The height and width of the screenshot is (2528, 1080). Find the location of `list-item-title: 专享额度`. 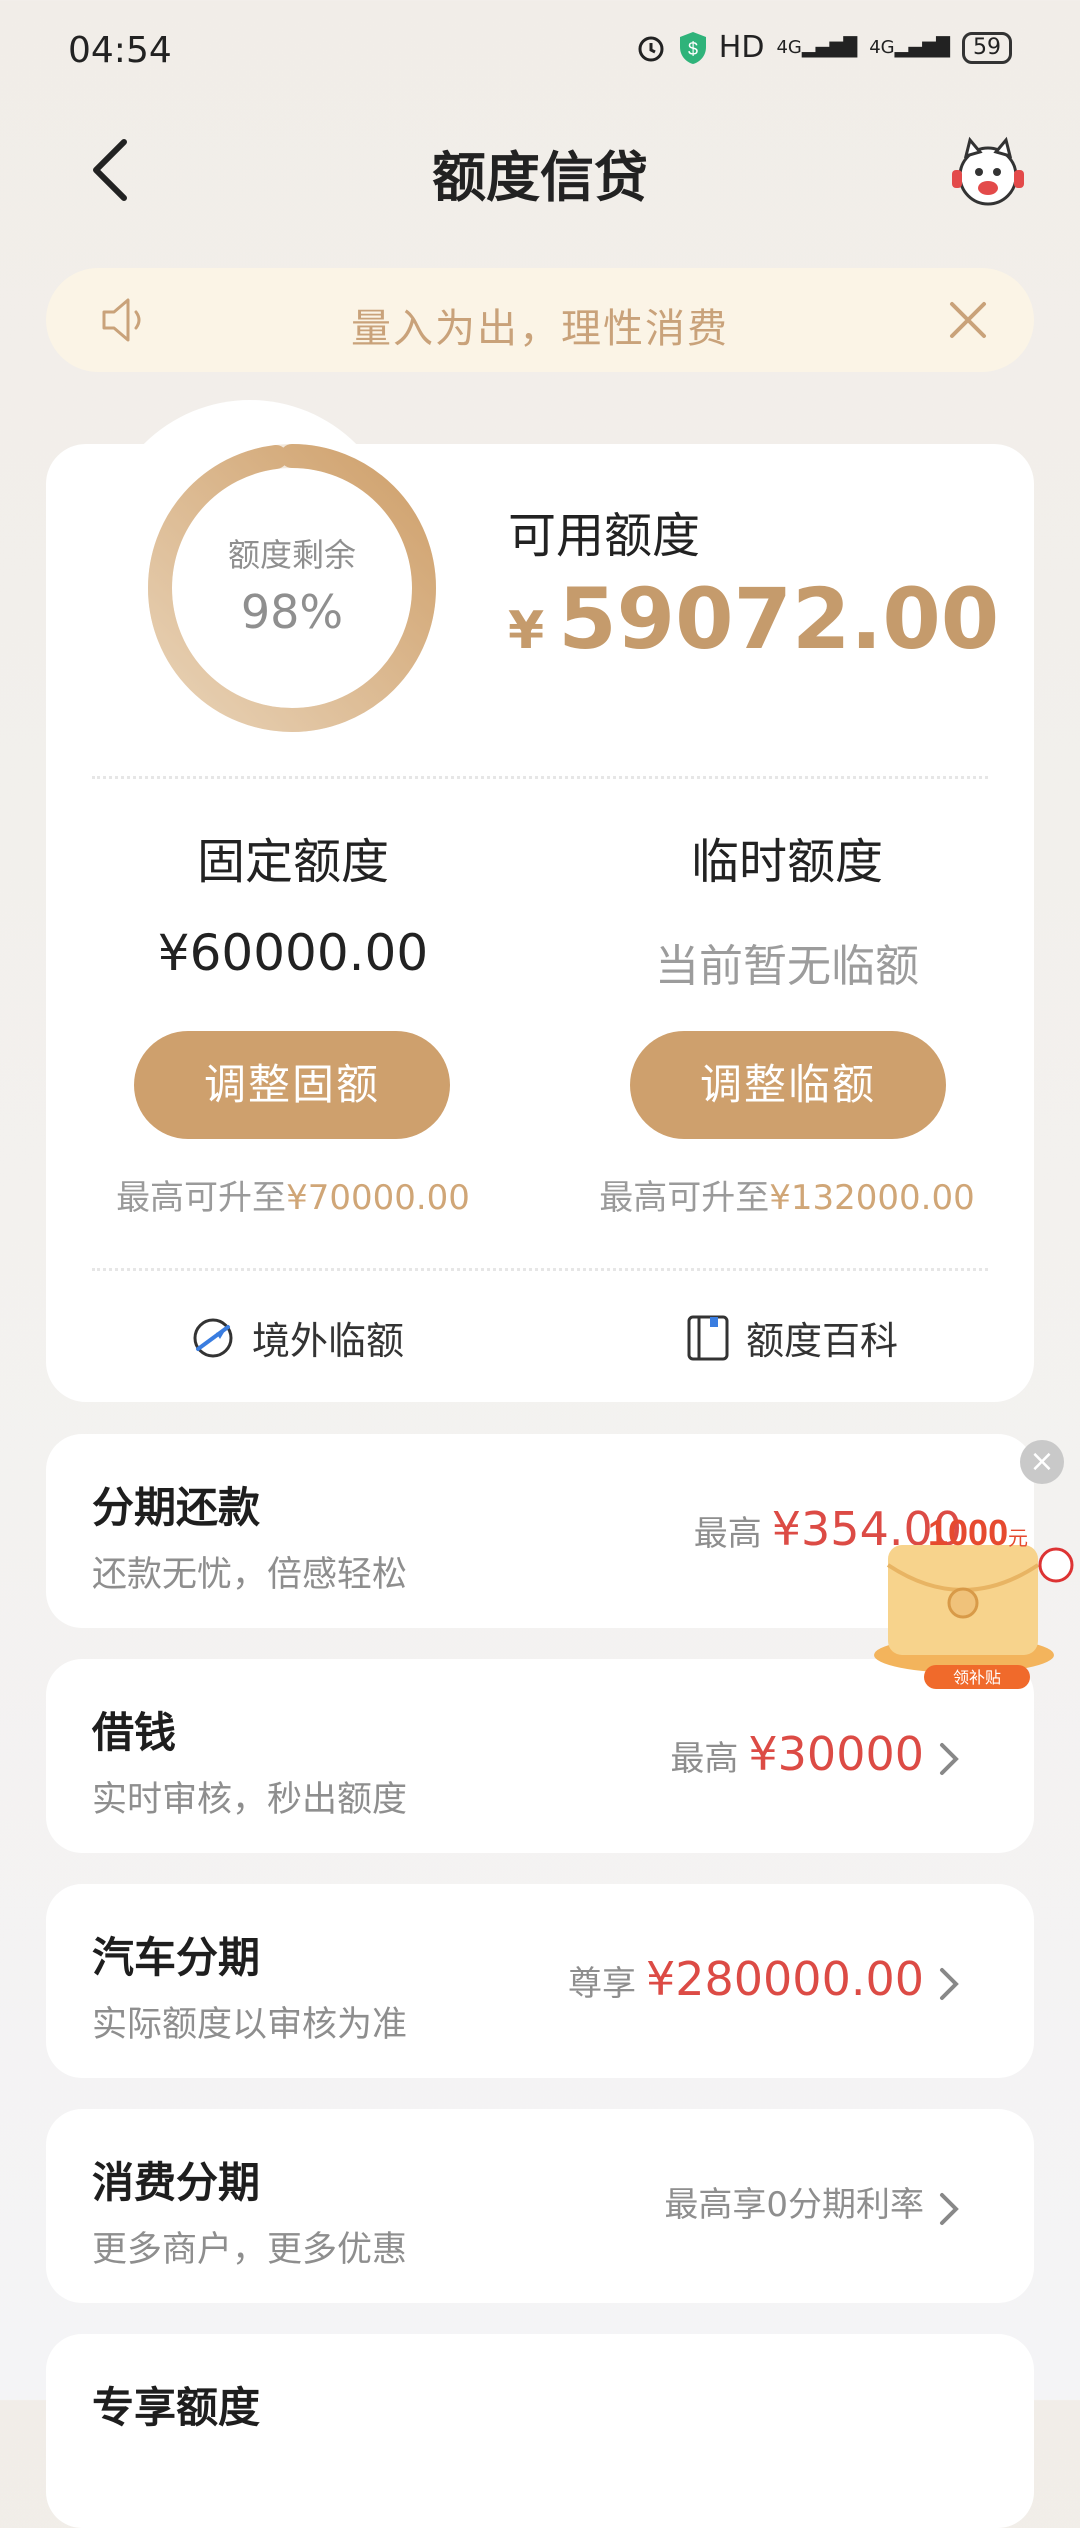

list-item-title: 专享额度 is located at coordinates (176, 2407).